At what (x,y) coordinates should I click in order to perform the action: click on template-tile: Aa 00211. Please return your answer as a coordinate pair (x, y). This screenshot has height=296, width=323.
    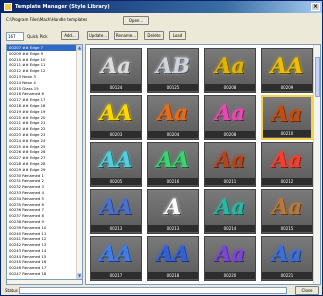
    Looking at the image, I should click on (230, 164).